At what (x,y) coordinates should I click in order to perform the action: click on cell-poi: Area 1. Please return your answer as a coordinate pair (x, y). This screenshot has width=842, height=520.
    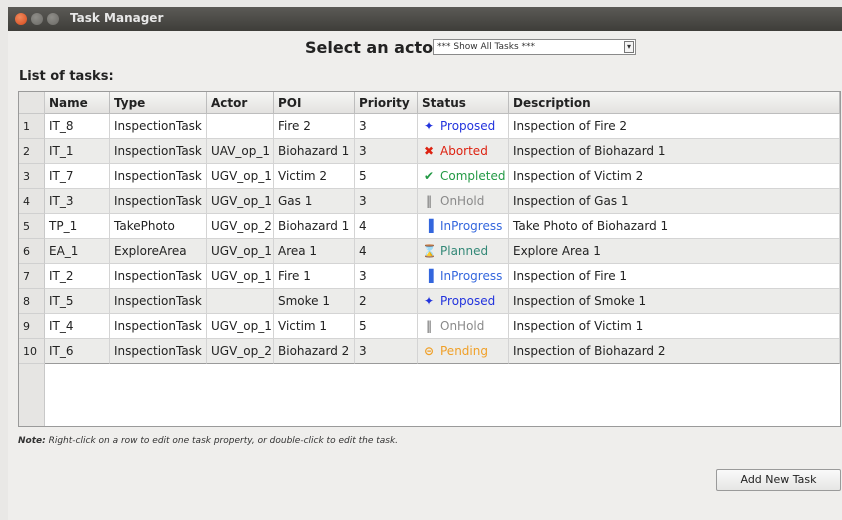
    Looking at the image, I should click on (314, 251).